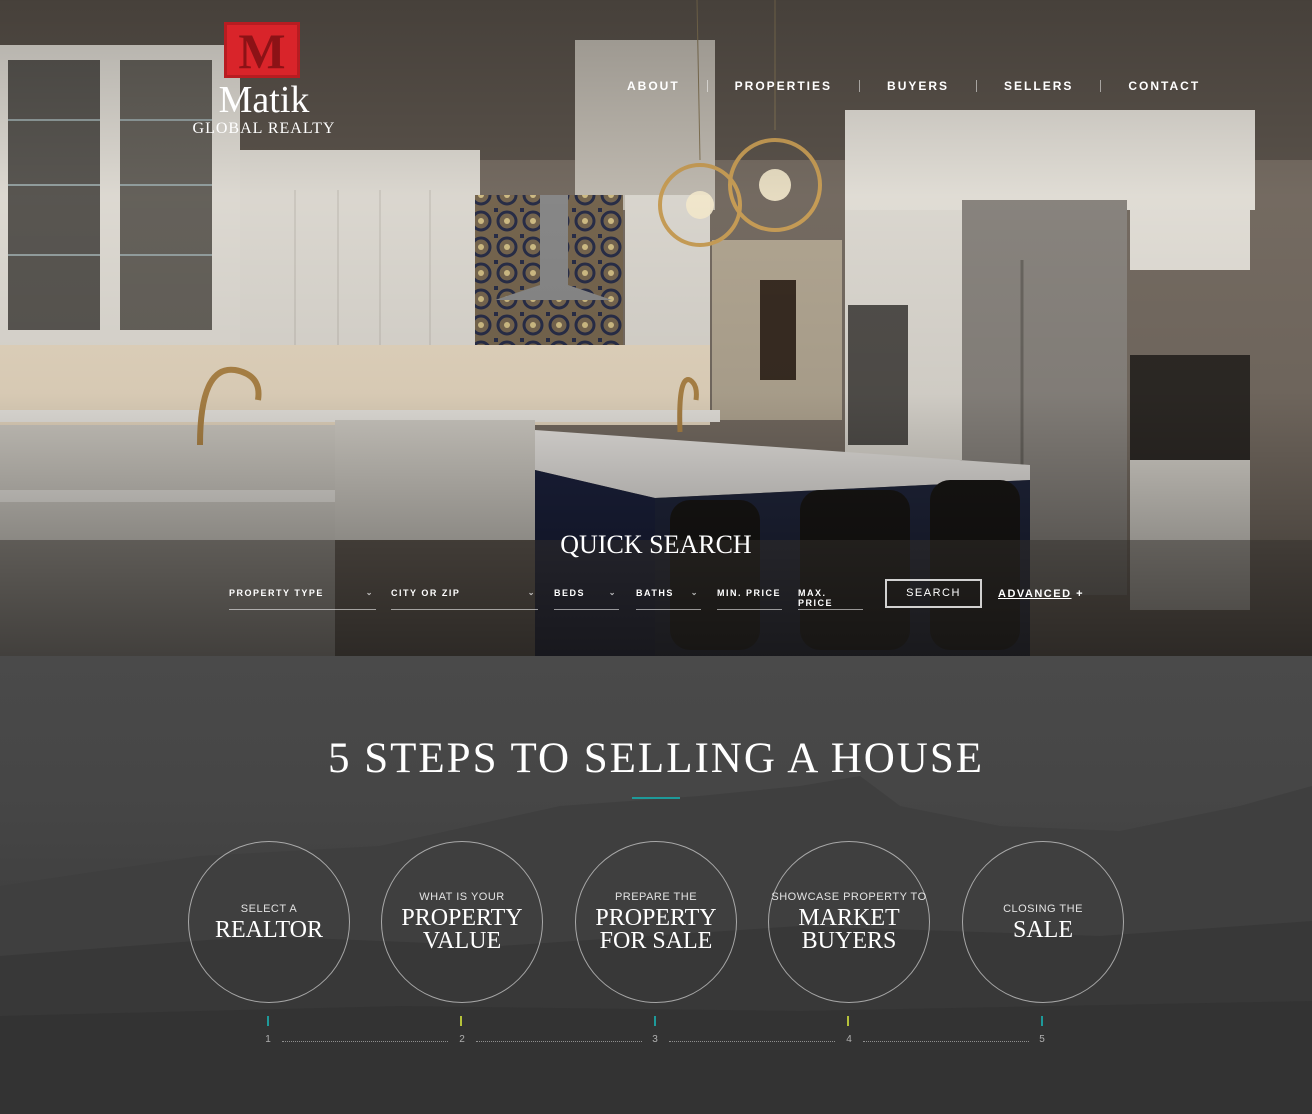 This screenshot has height=1114, width=1312. I want to click on step-2-circle: WHAT IS YOUR PROPERTY VALUE, so click(462, 922).